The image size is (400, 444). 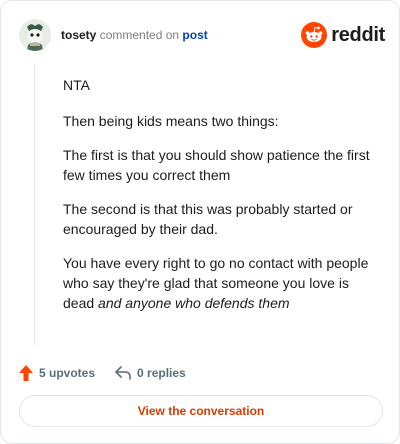 I want to click on upvote-arrow-icon, so click(x=26, y=373).